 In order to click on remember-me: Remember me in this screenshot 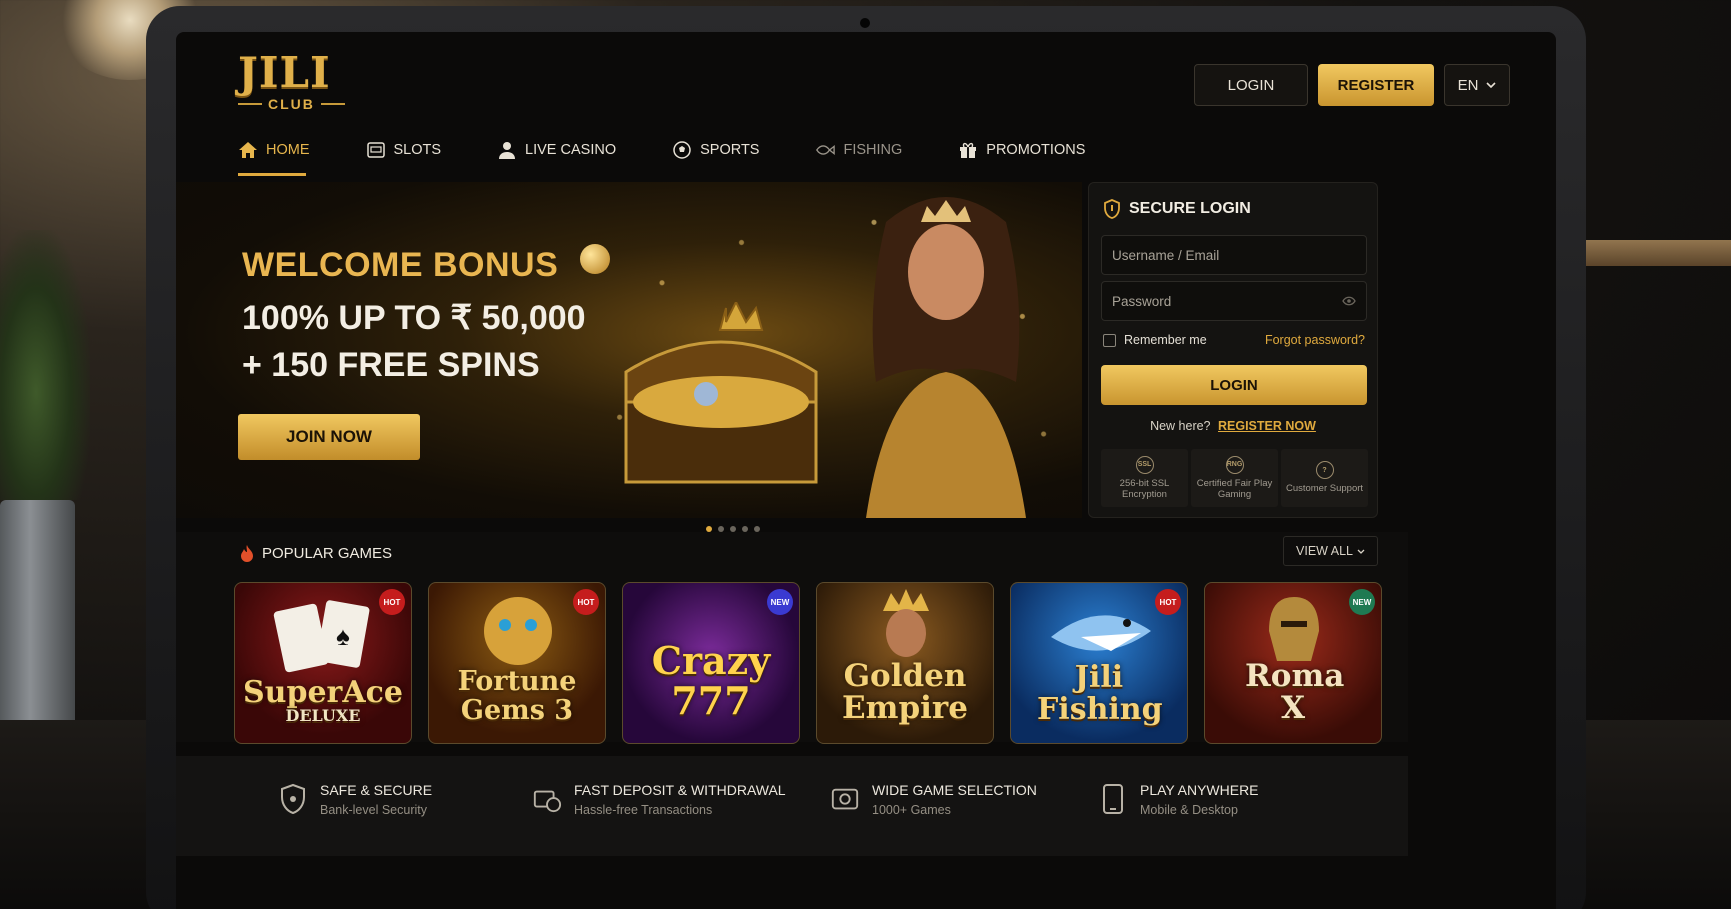, I will do `click(1155, 340)`.